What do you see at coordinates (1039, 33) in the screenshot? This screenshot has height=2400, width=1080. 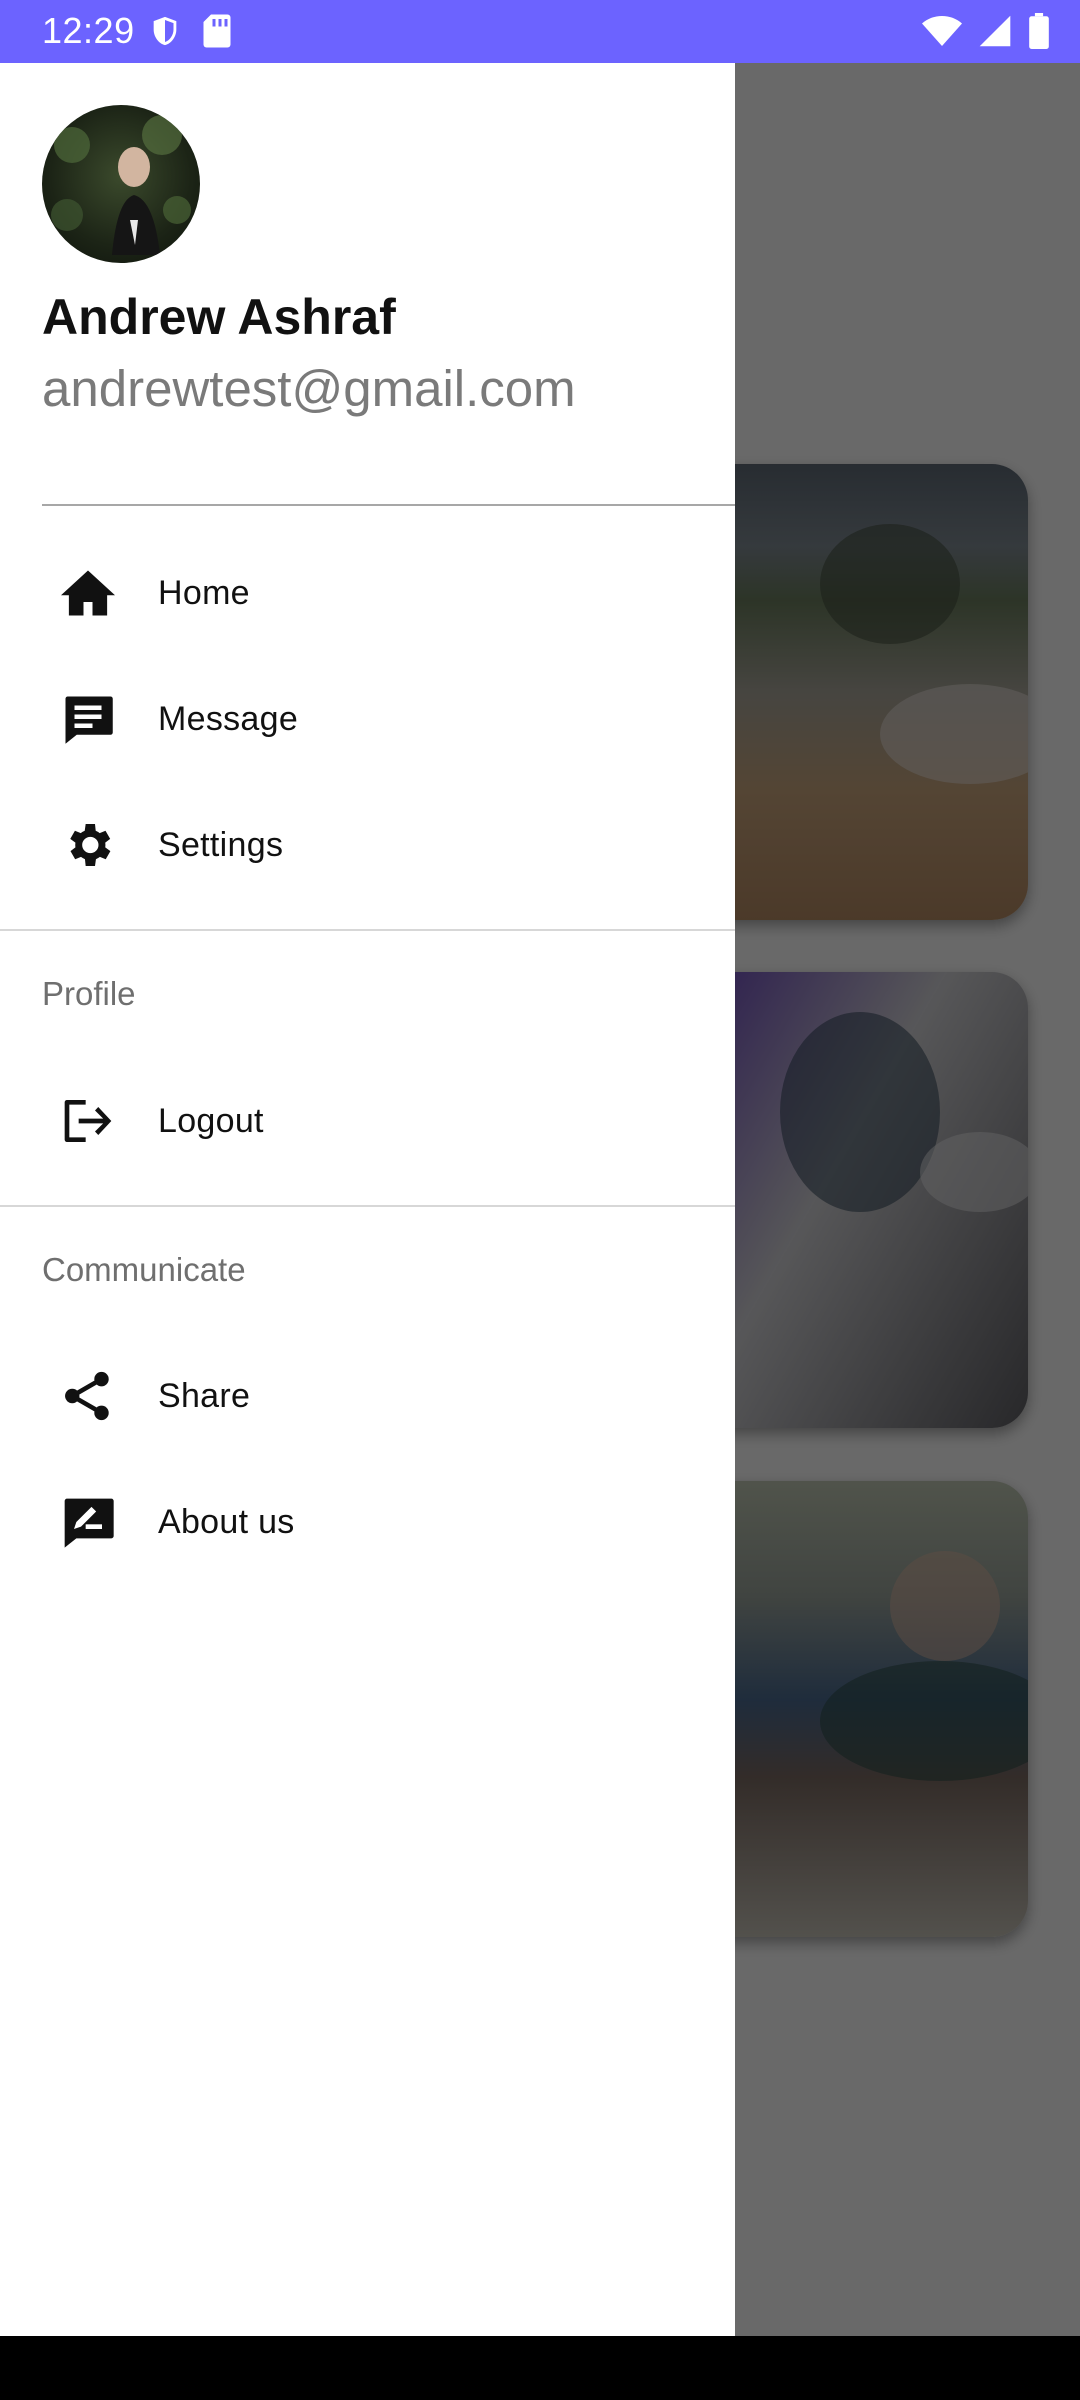 I see `battery-icon` at bounding box center [1039, 33].